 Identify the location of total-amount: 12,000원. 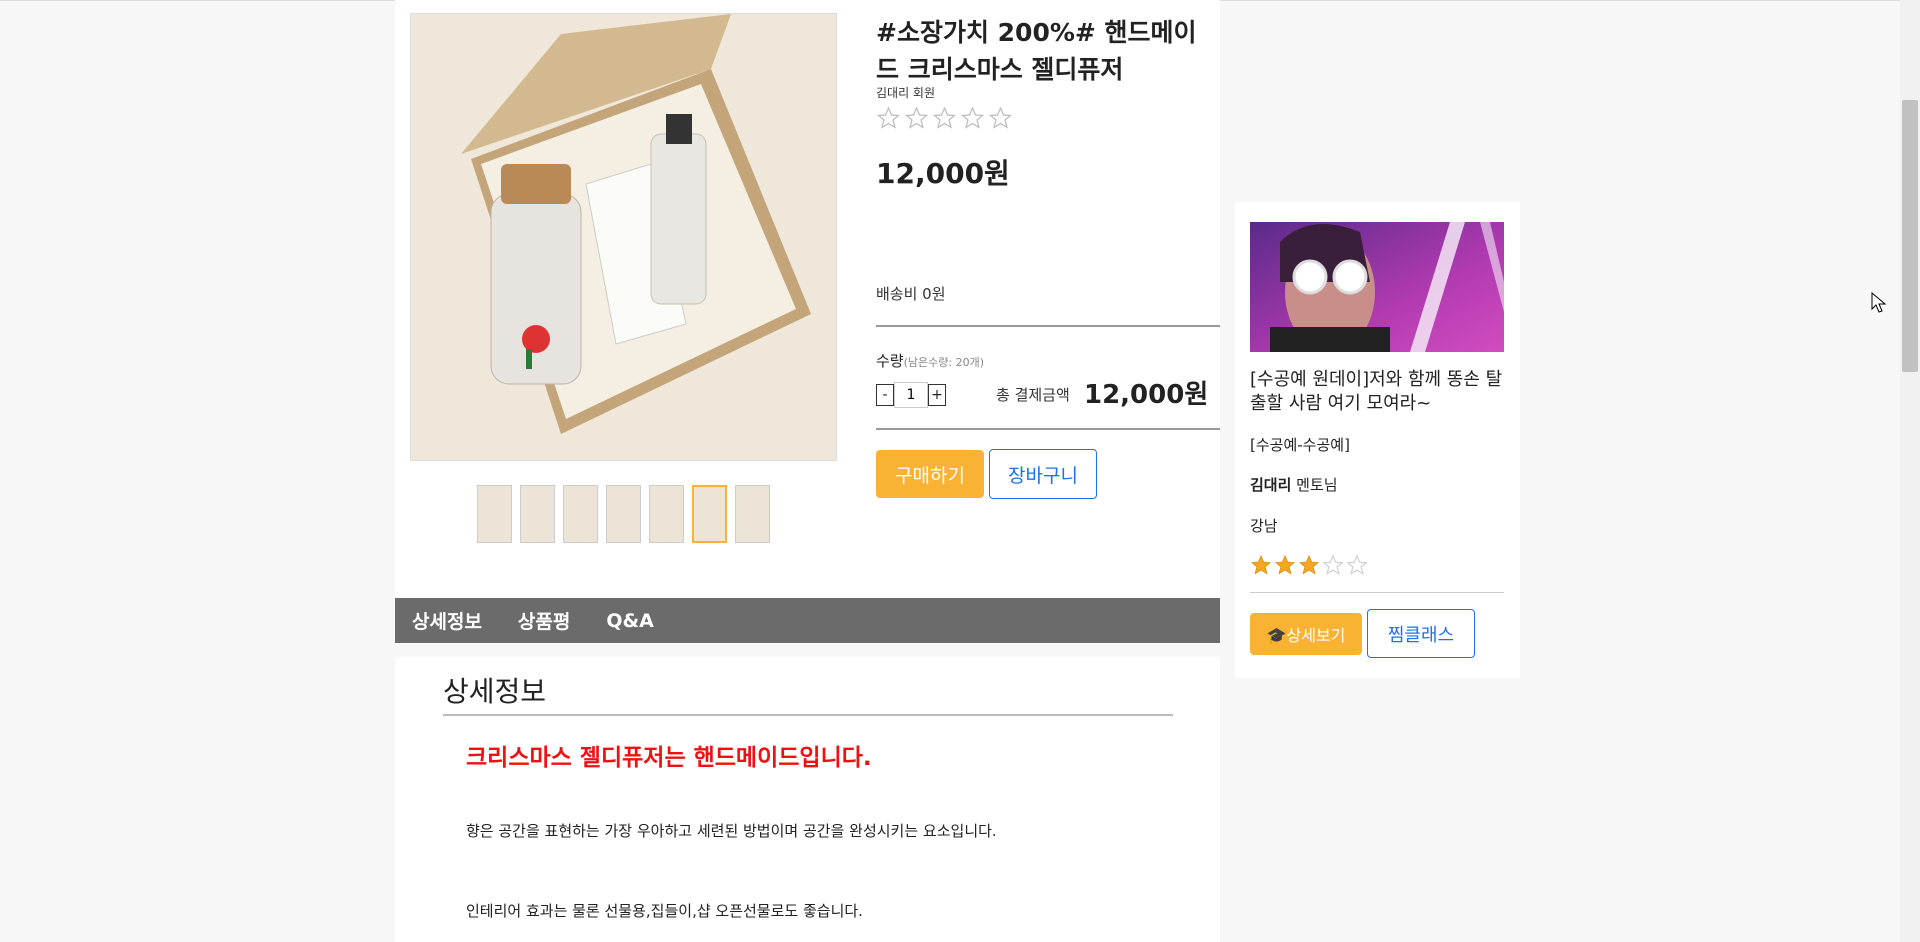
(1146, 395).